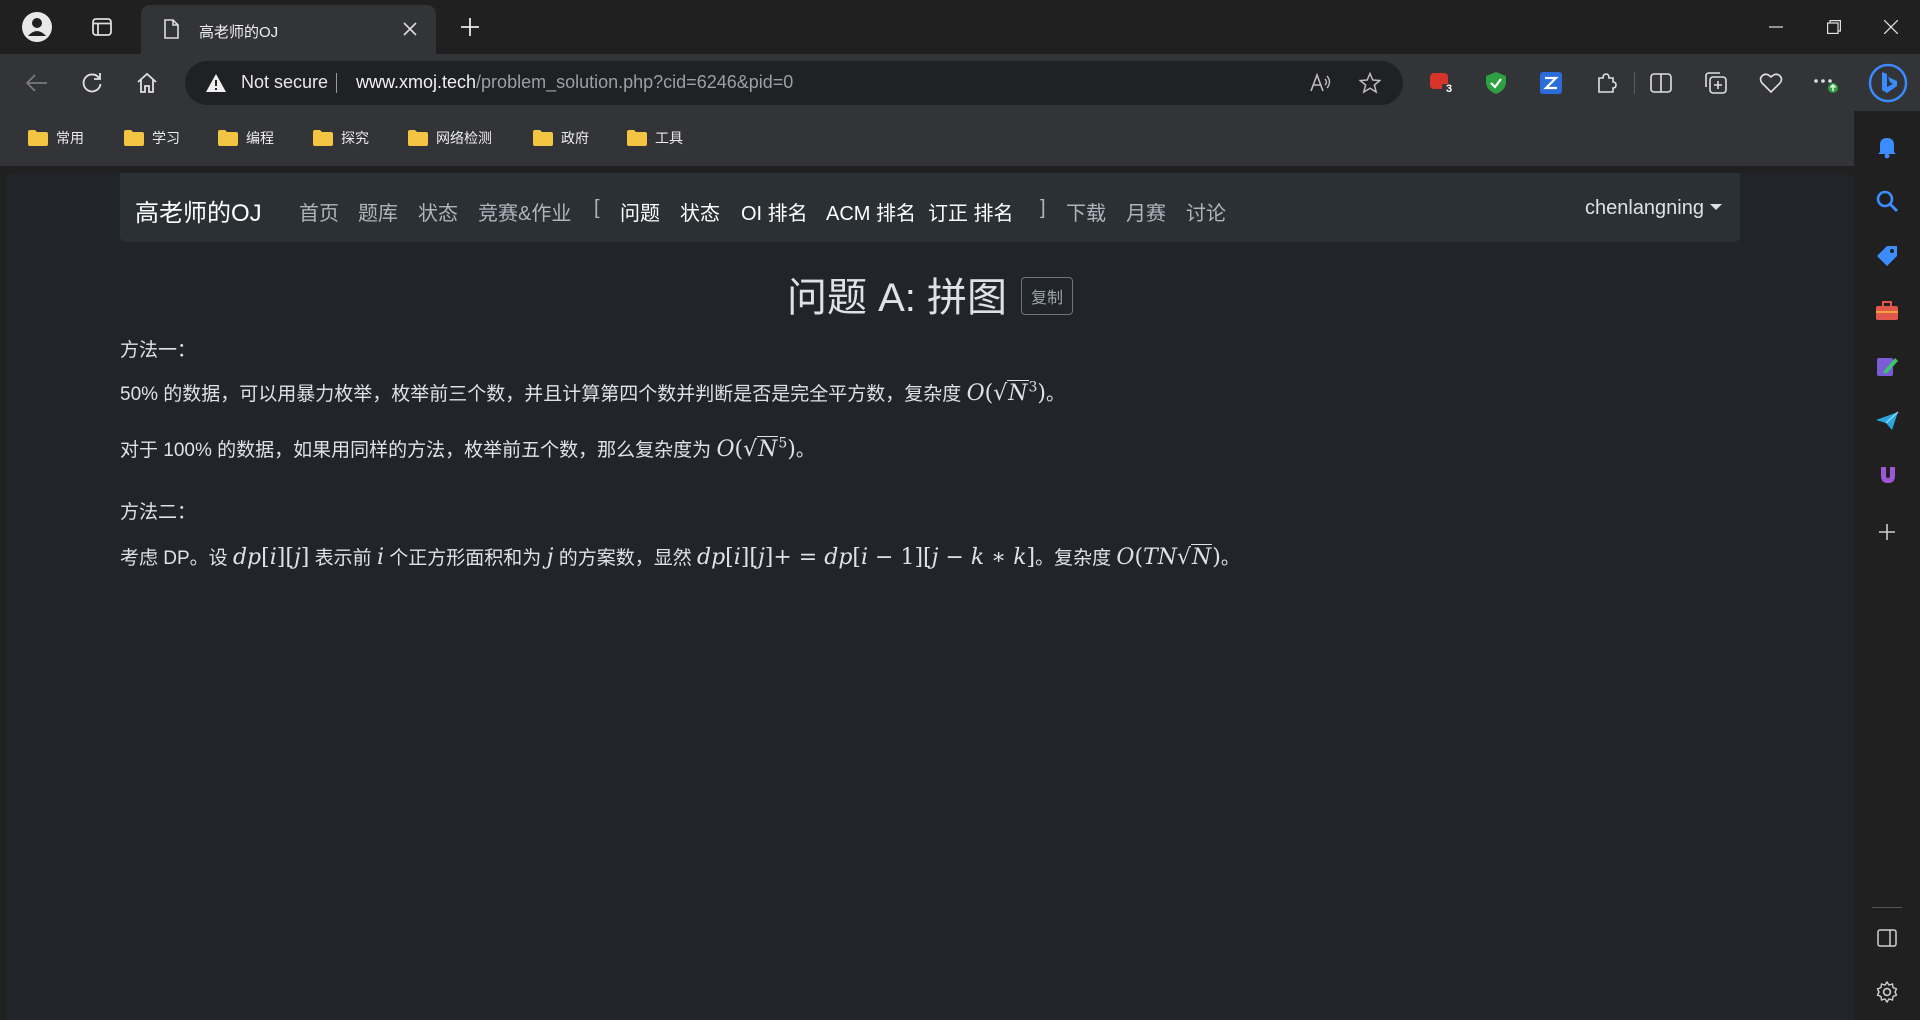 The image size is (1920, 1020). I want to click on minimize-icon, so click(1776, 27).